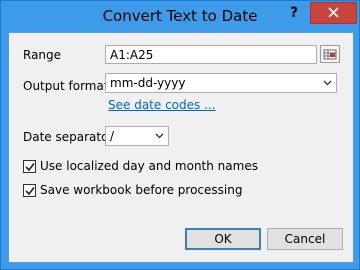 The image size is (360, 270). Describe the element at coordinates (42, 55) in the screenshot. I see `range-label: Range` at that location.